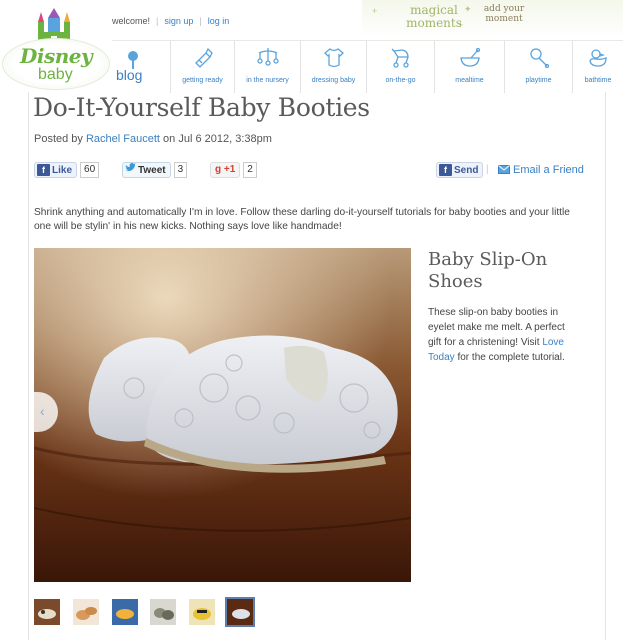 The width and height of the screenshot is (623, 640). Describe the element at coordinates (152, 170) in the screenshot. I see `tweet-label: Tweet` at that location.